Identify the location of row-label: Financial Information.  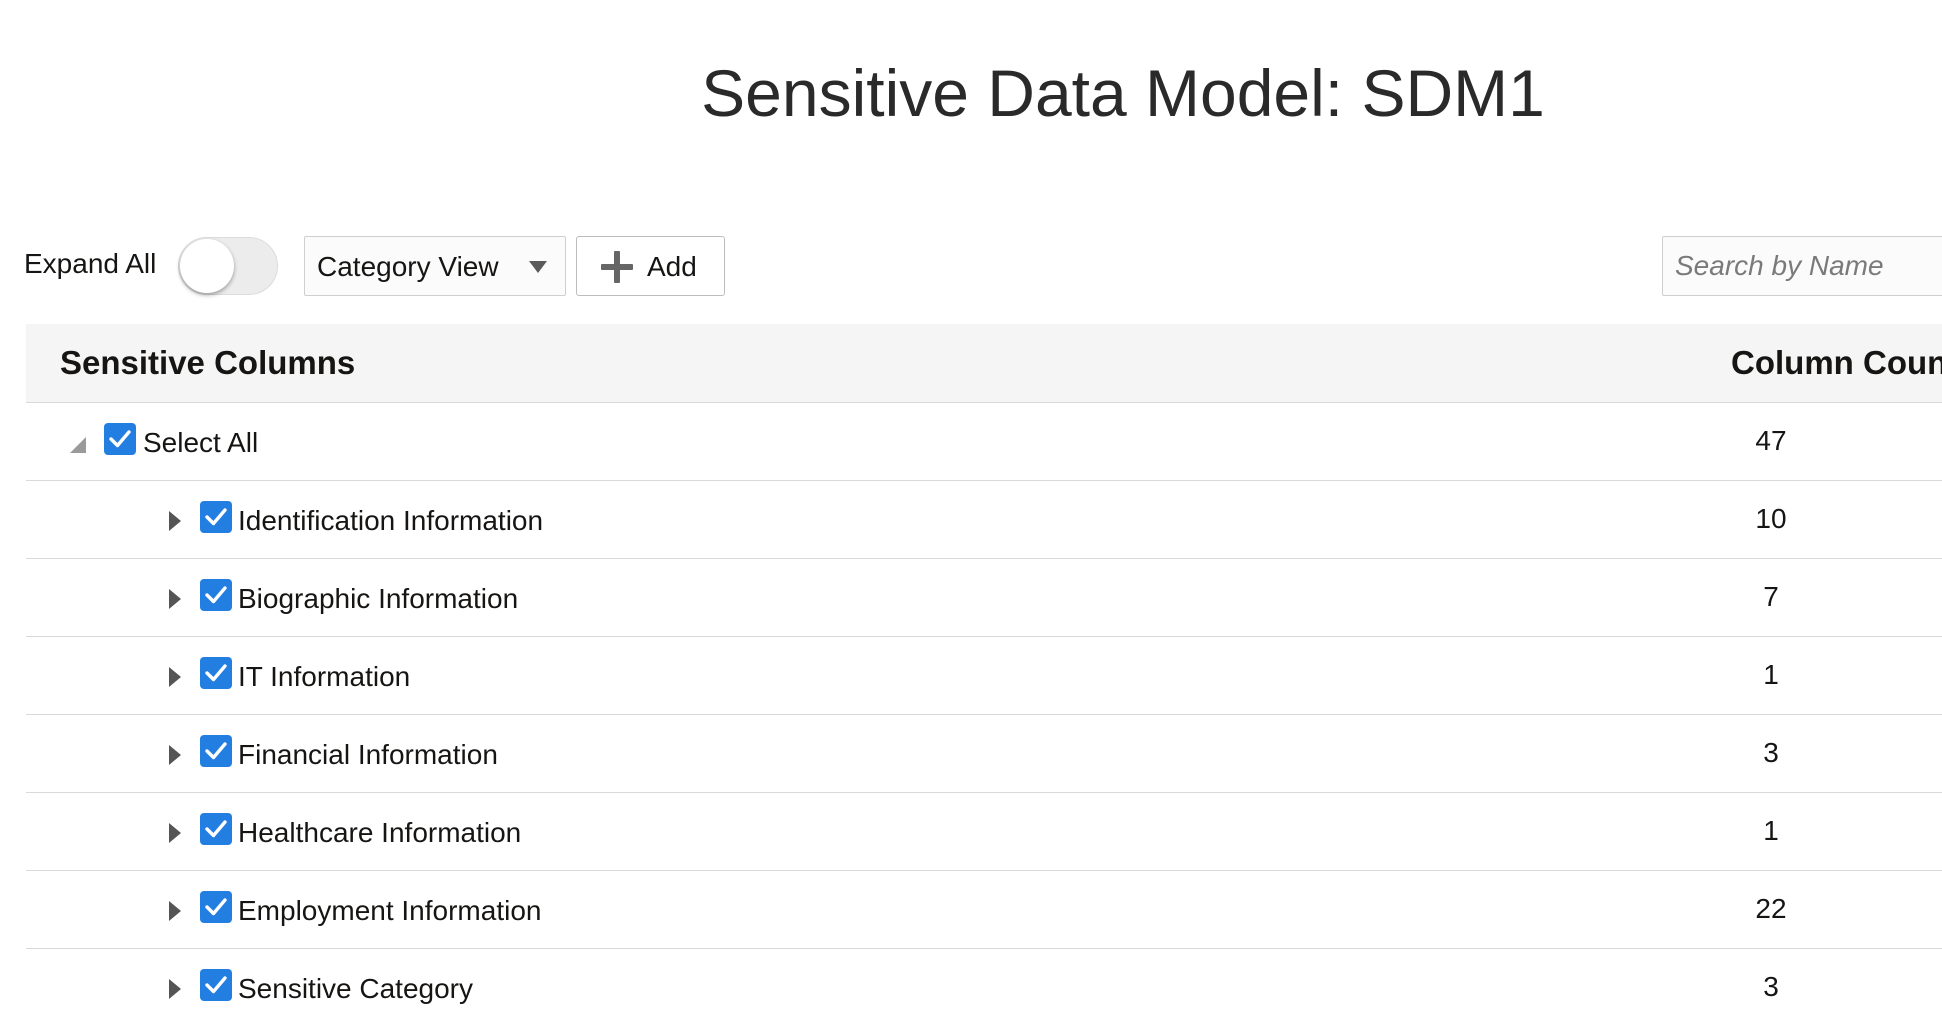
(368, 754).